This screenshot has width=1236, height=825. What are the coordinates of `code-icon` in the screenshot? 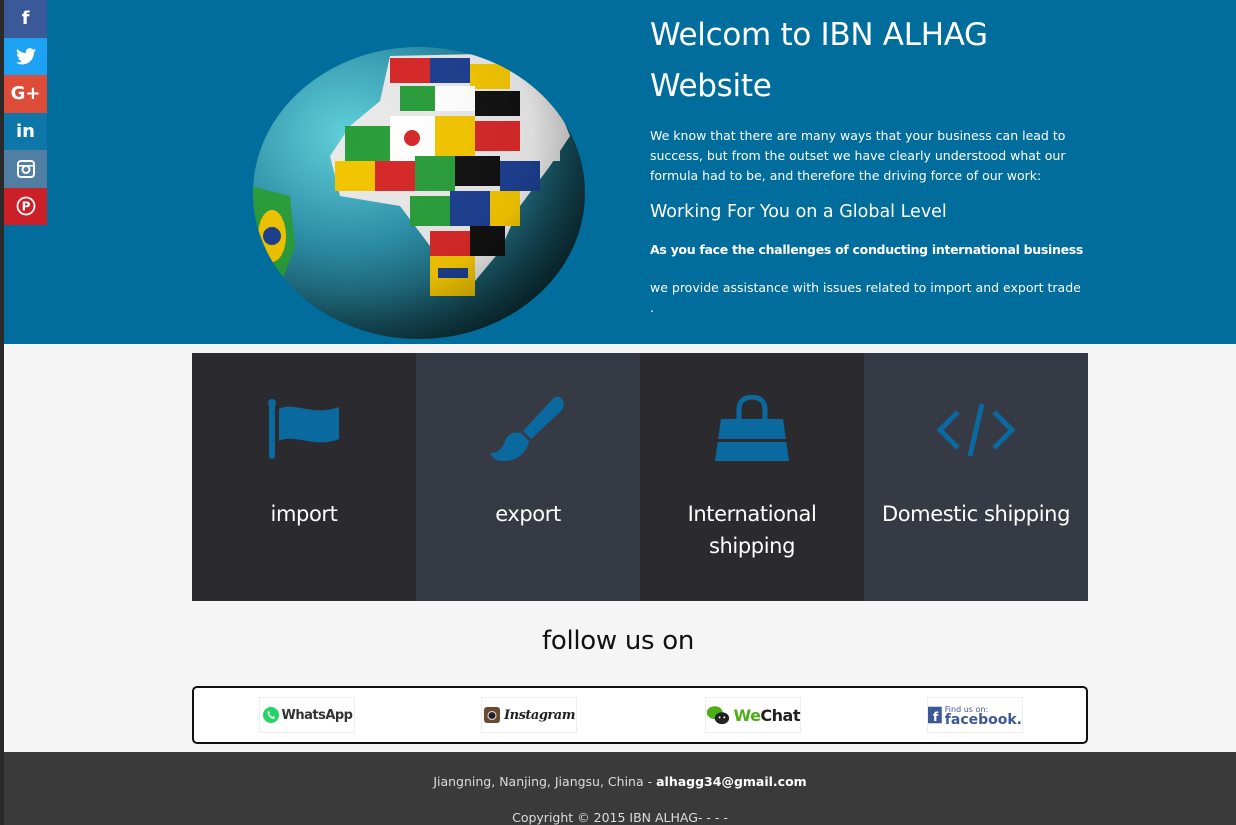 It's located at (976, 430).